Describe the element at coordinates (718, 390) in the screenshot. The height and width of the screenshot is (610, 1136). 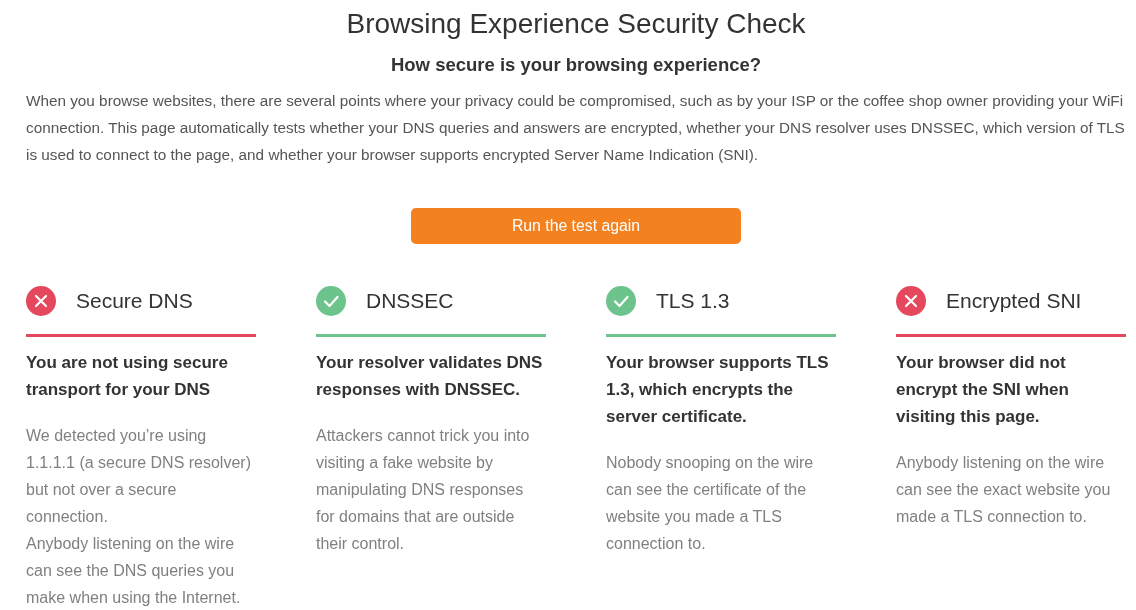
I see `check-summary: Your browser supports TLS 1.3, which encrypts the server certificate.` at that location.